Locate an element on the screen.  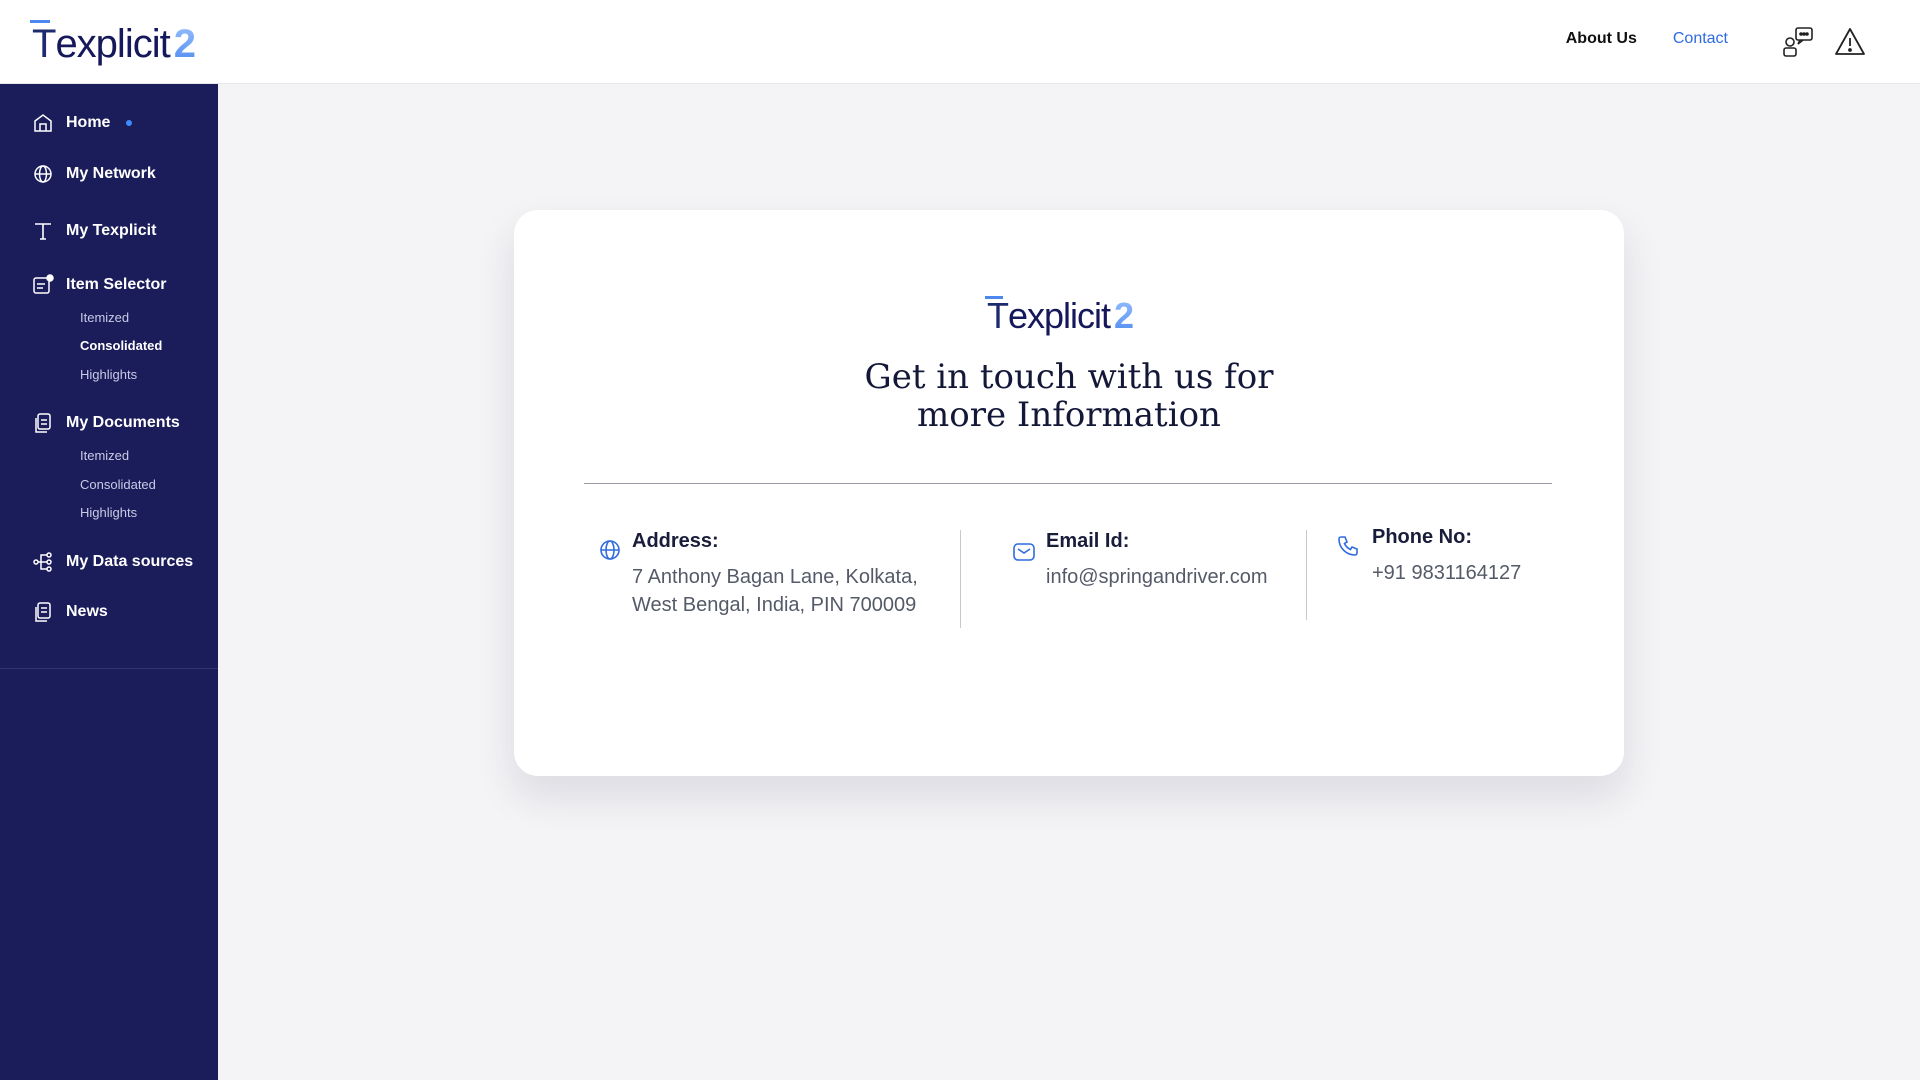
email-title: Email Id: is located at coordinates (1088, 541).